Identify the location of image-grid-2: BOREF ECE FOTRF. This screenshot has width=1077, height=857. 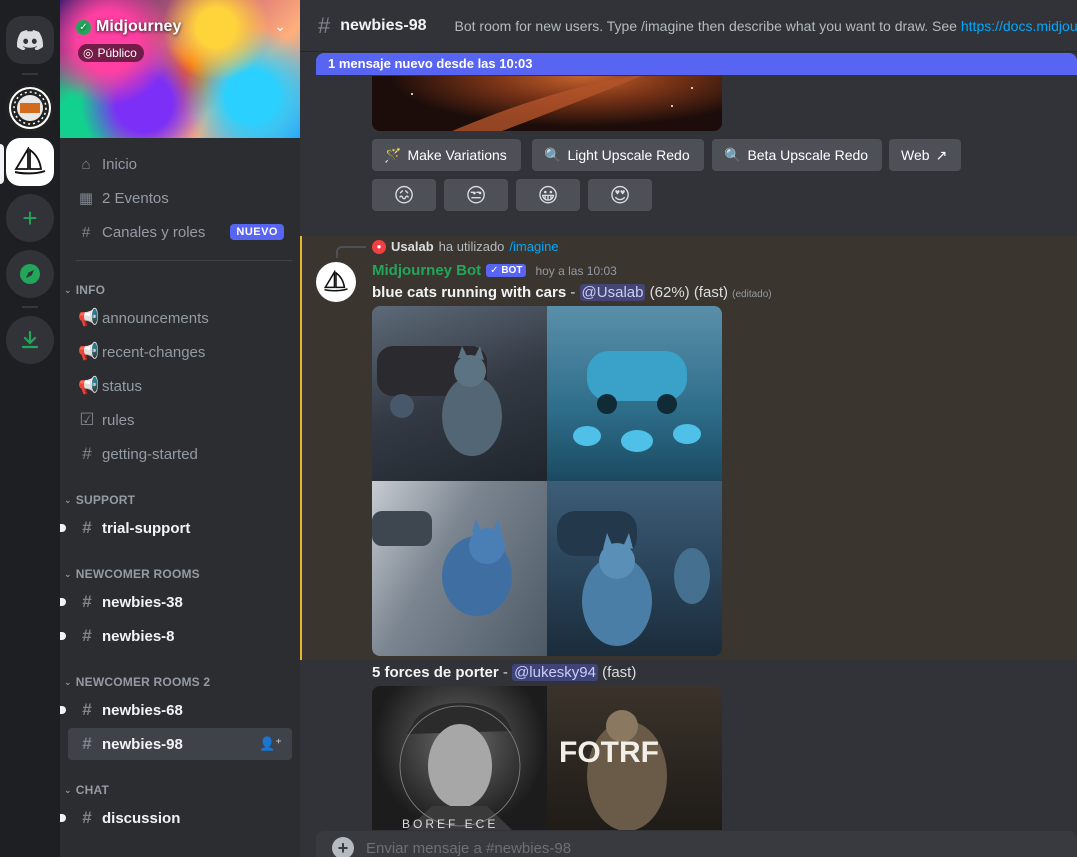
(547, 758).